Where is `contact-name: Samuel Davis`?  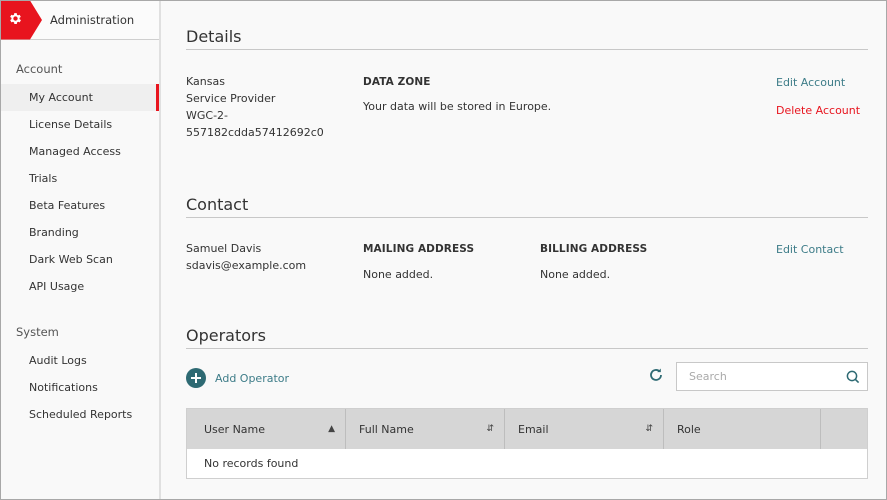 contact-name: Samuel Davis is located at coordinates (224, 248).